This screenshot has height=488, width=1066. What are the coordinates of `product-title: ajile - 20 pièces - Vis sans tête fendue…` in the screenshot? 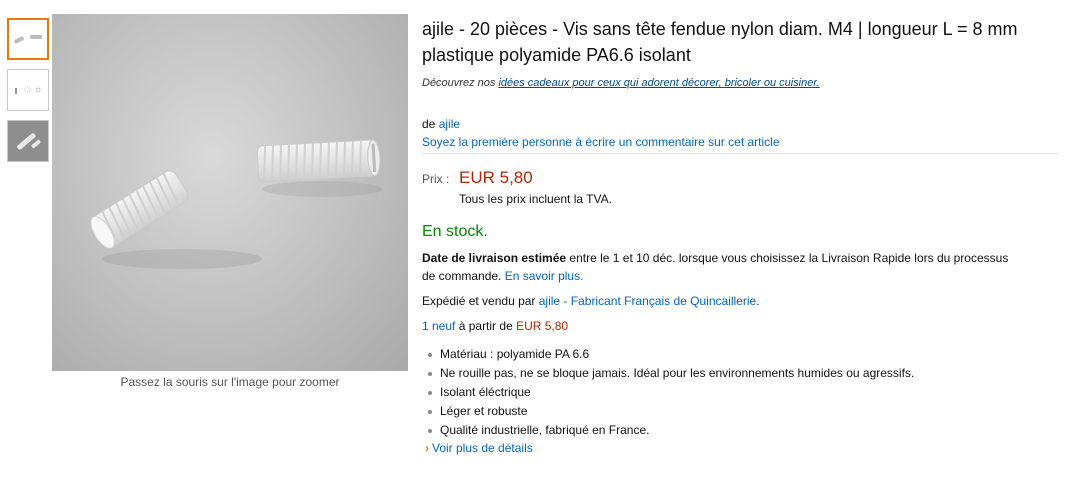 It's located at (720, 42).